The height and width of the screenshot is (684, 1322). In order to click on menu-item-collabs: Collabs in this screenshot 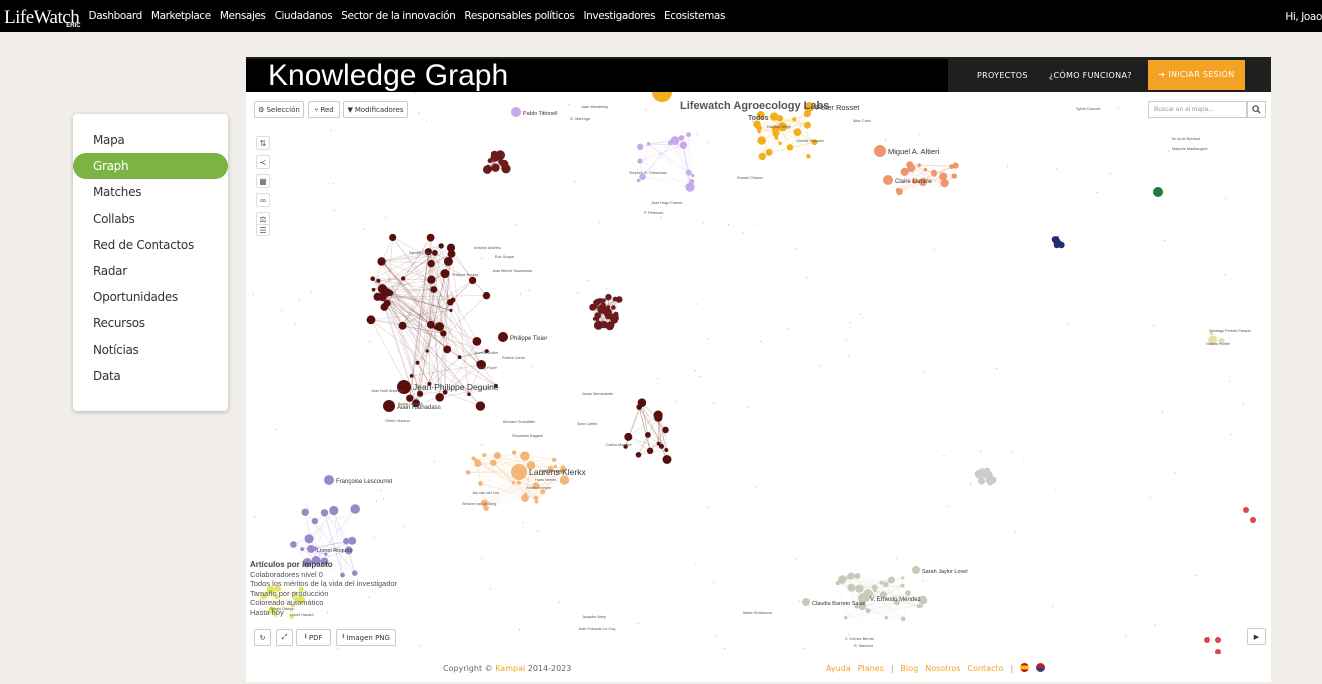, I will do `click(150, 219)`.